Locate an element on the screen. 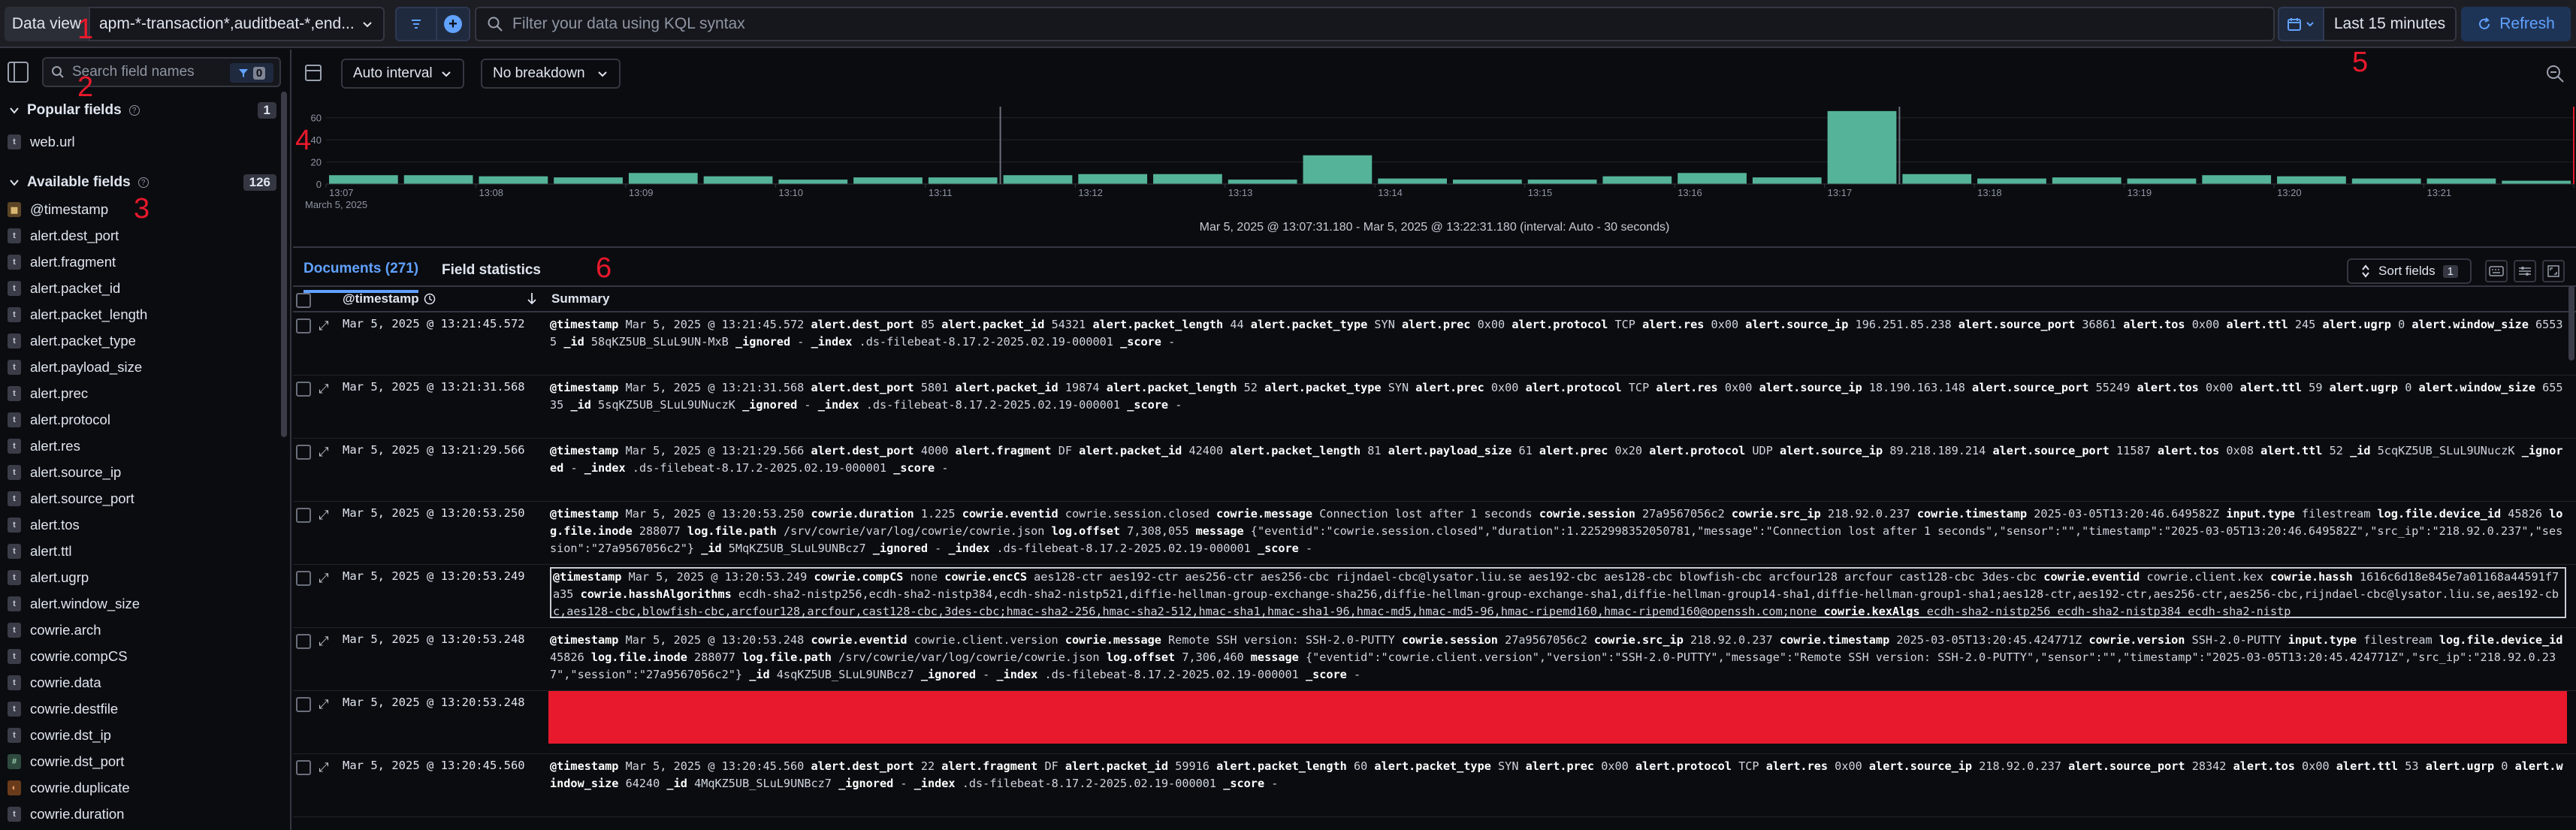  field-item: t cowrie.compCS is located at coordinates (143, 656).